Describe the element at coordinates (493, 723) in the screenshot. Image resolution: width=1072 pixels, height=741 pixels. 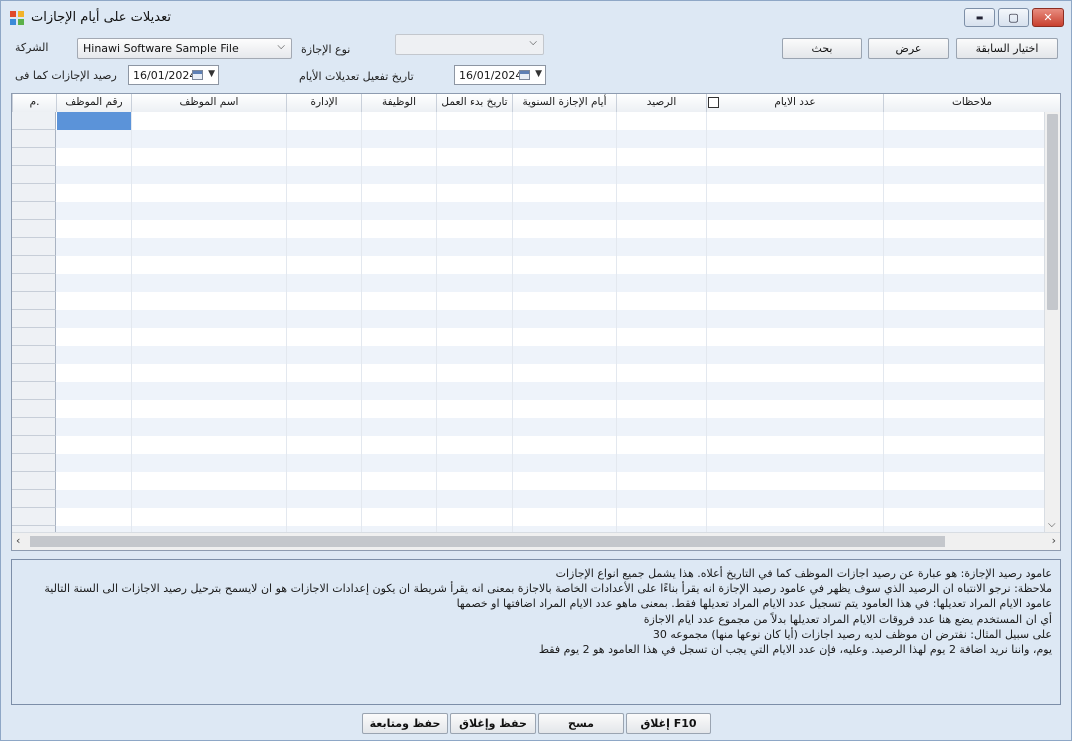
I see `save-and-close-button: حفظ وإغلاق` at that location.